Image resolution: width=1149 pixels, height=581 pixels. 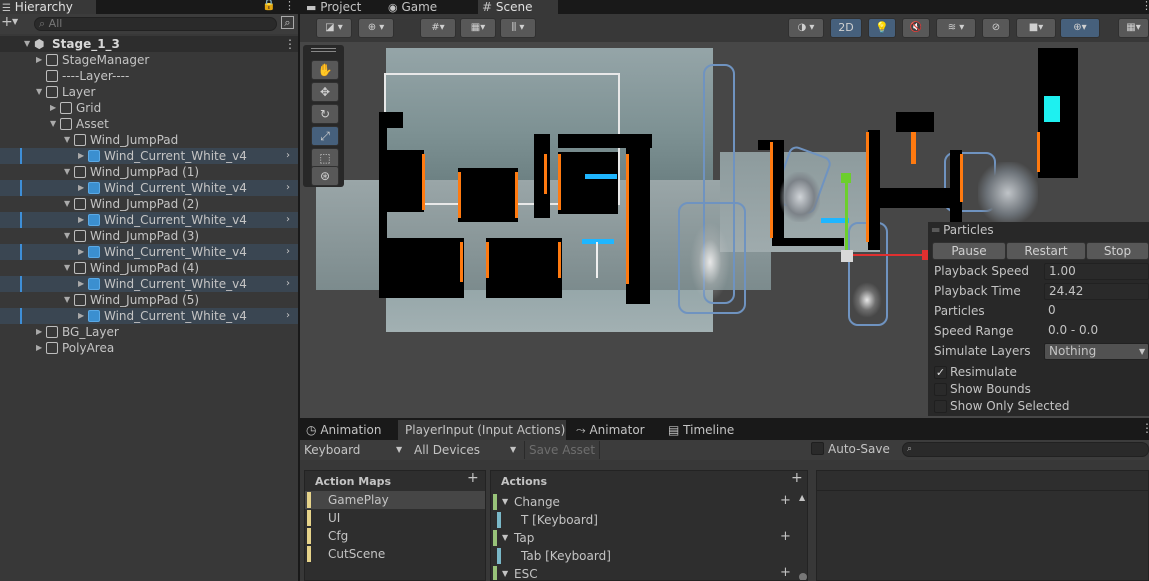 What do you see at coordinates (346, 7) in the screenshot?
I see `tab-project: ▬ Project` at bounding box center [346, 7].